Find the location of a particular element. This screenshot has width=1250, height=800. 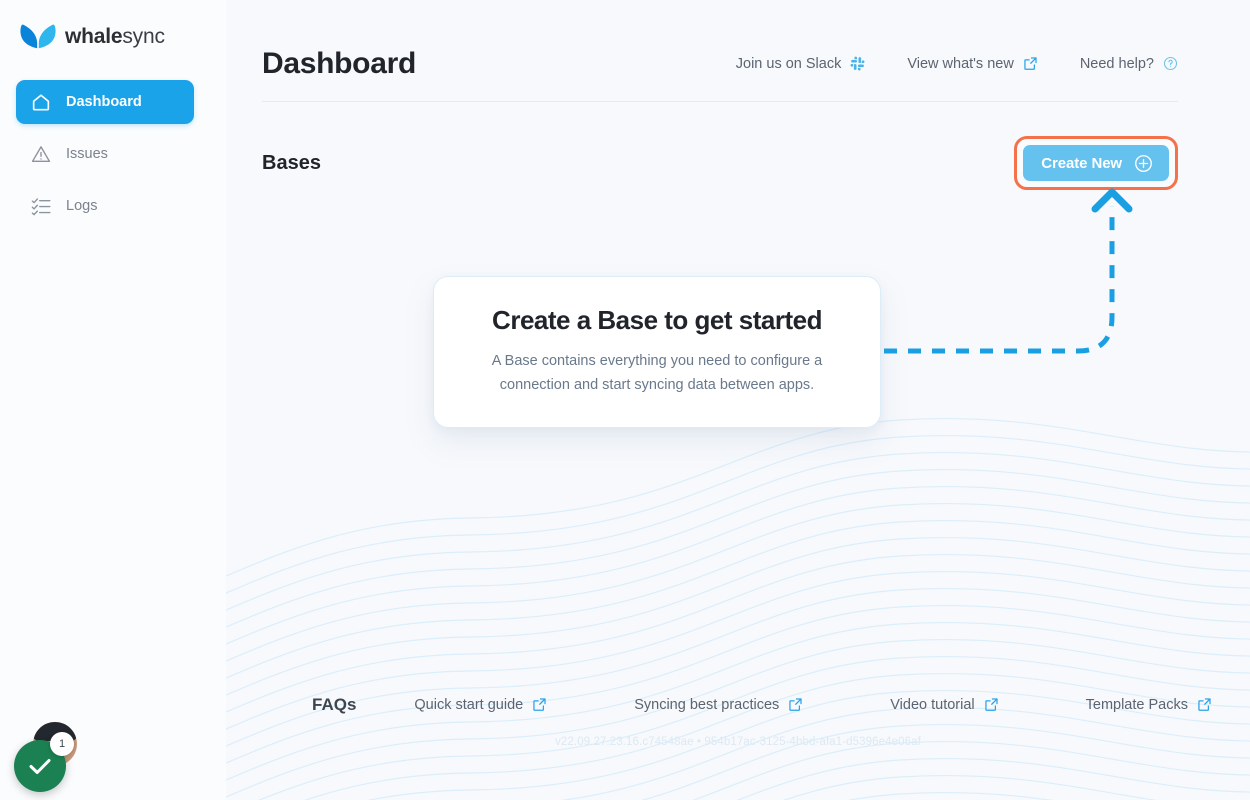

home-icon is located at coordinates (41, 102).